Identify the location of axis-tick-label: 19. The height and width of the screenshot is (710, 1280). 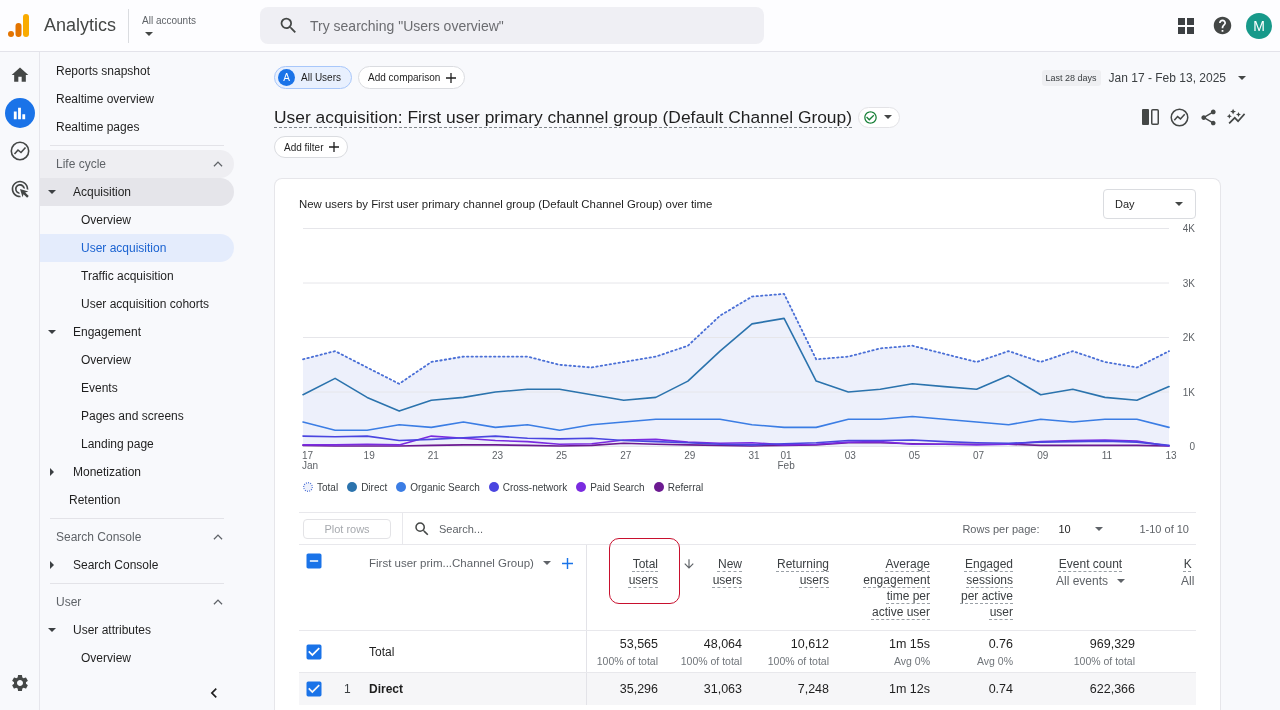
(369, 455).